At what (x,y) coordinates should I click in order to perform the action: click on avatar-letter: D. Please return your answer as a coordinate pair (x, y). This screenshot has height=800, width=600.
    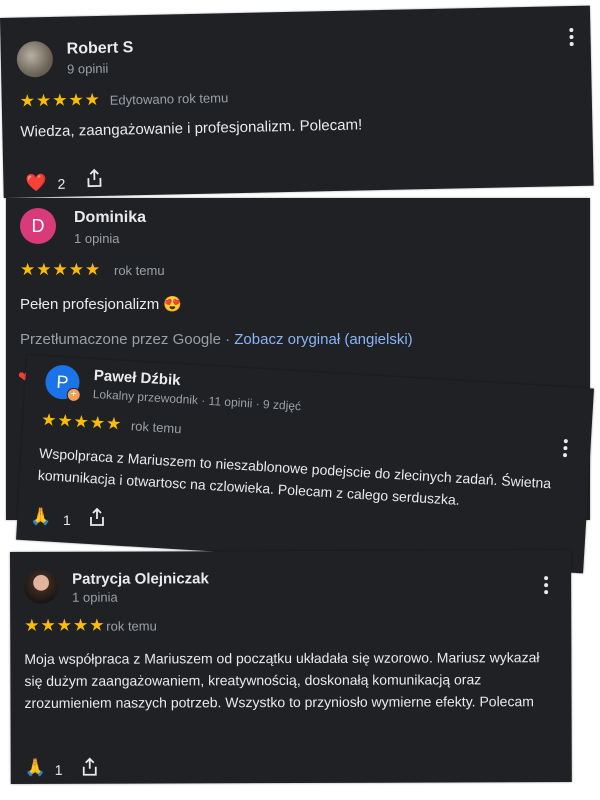
    Looking at the image, I should click on (38, 226).